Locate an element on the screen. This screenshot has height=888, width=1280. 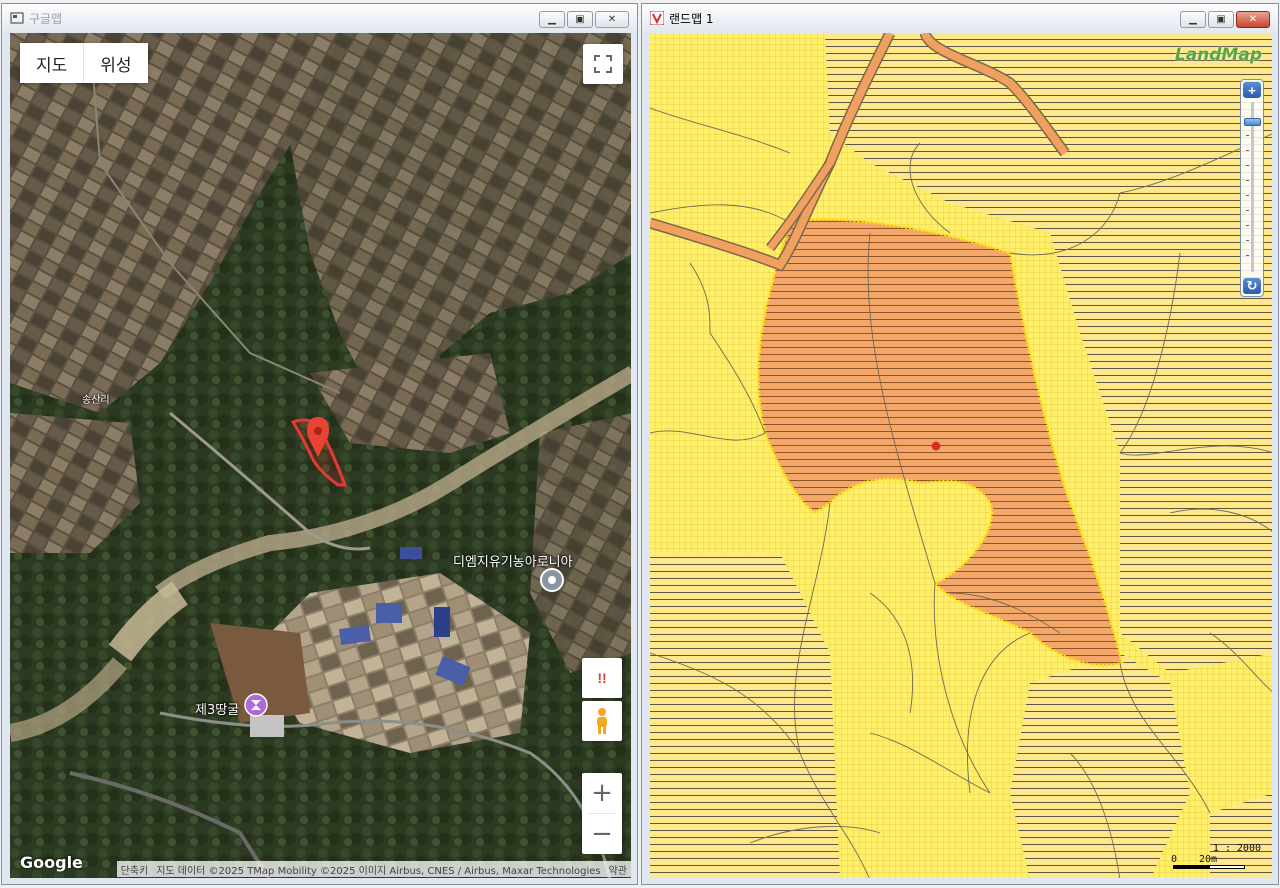
street-view-button is located at coordinates (602, 721).